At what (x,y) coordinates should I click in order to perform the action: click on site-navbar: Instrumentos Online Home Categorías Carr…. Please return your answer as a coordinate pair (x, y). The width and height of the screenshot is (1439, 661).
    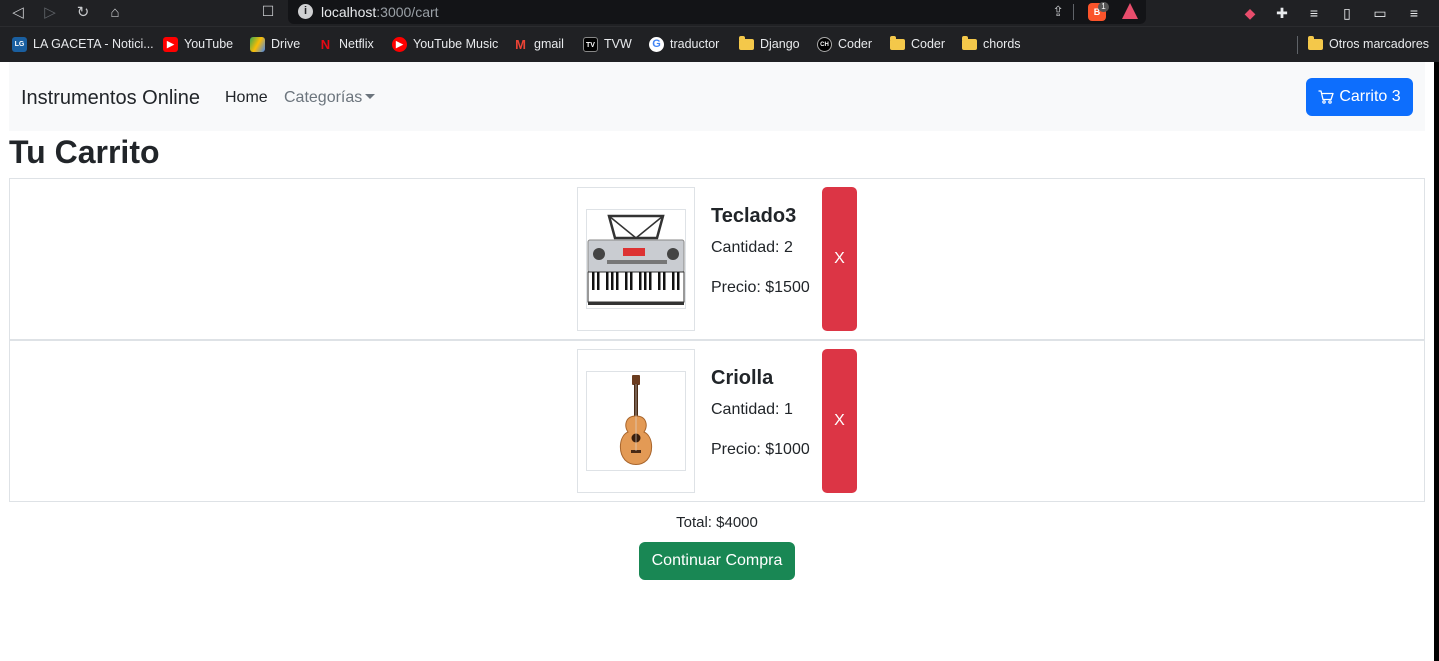
    Looking at the image, I should click on (717, 96).